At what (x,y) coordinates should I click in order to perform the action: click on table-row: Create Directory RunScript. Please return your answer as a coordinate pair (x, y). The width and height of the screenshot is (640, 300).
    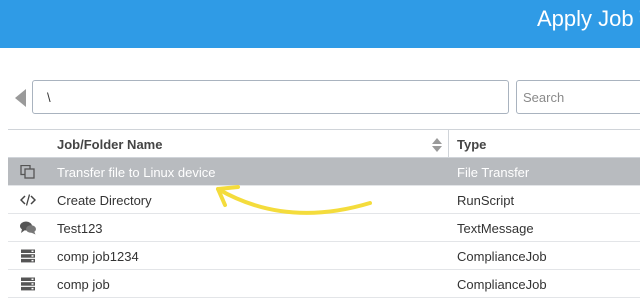
    Looking at the image, I should click on (324, 200).